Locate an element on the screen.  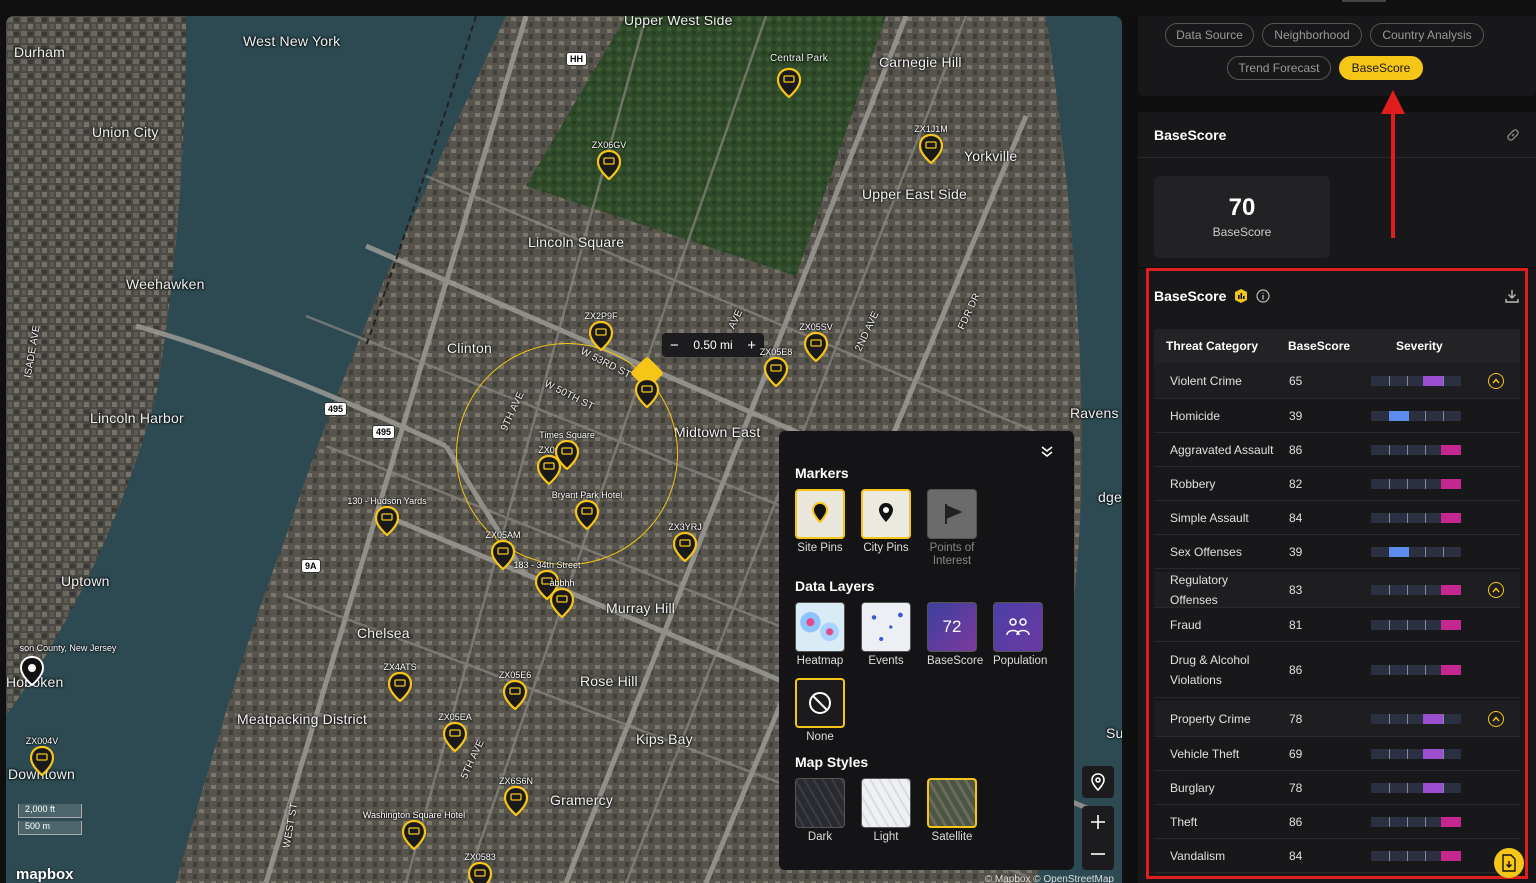
satellite-style-option: Satellite is located at coordinates (952, 811).